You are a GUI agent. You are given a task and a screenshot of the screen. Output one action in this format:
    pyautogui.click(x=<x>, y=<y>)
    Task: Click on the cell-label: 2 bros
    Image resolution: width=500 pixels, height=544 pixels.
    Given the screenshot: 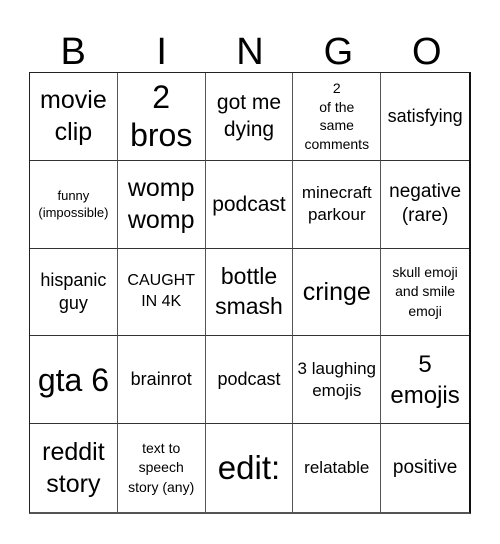 What is the action you would take?
    pyautogui.click(x=161, y=116)
    